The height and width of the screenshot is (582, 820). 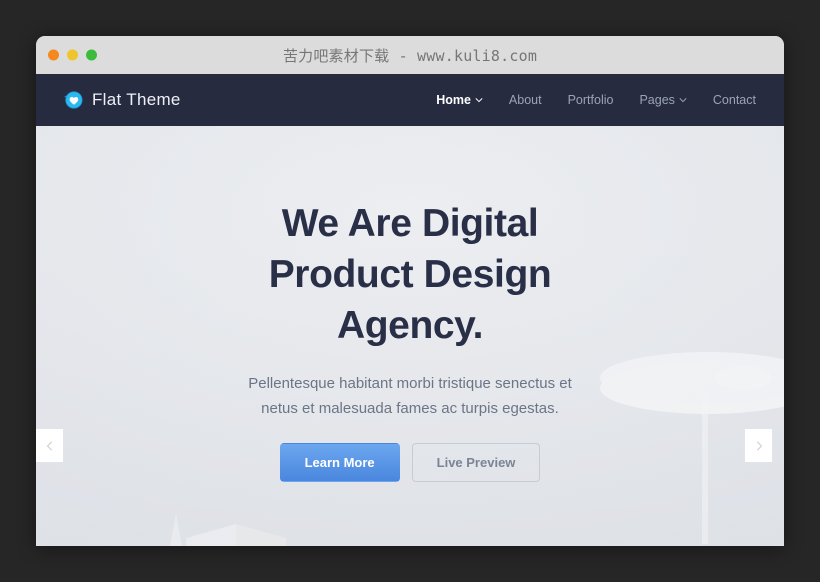 I want to click on nav-item-contact: Contact, so click(x=734, y=100).